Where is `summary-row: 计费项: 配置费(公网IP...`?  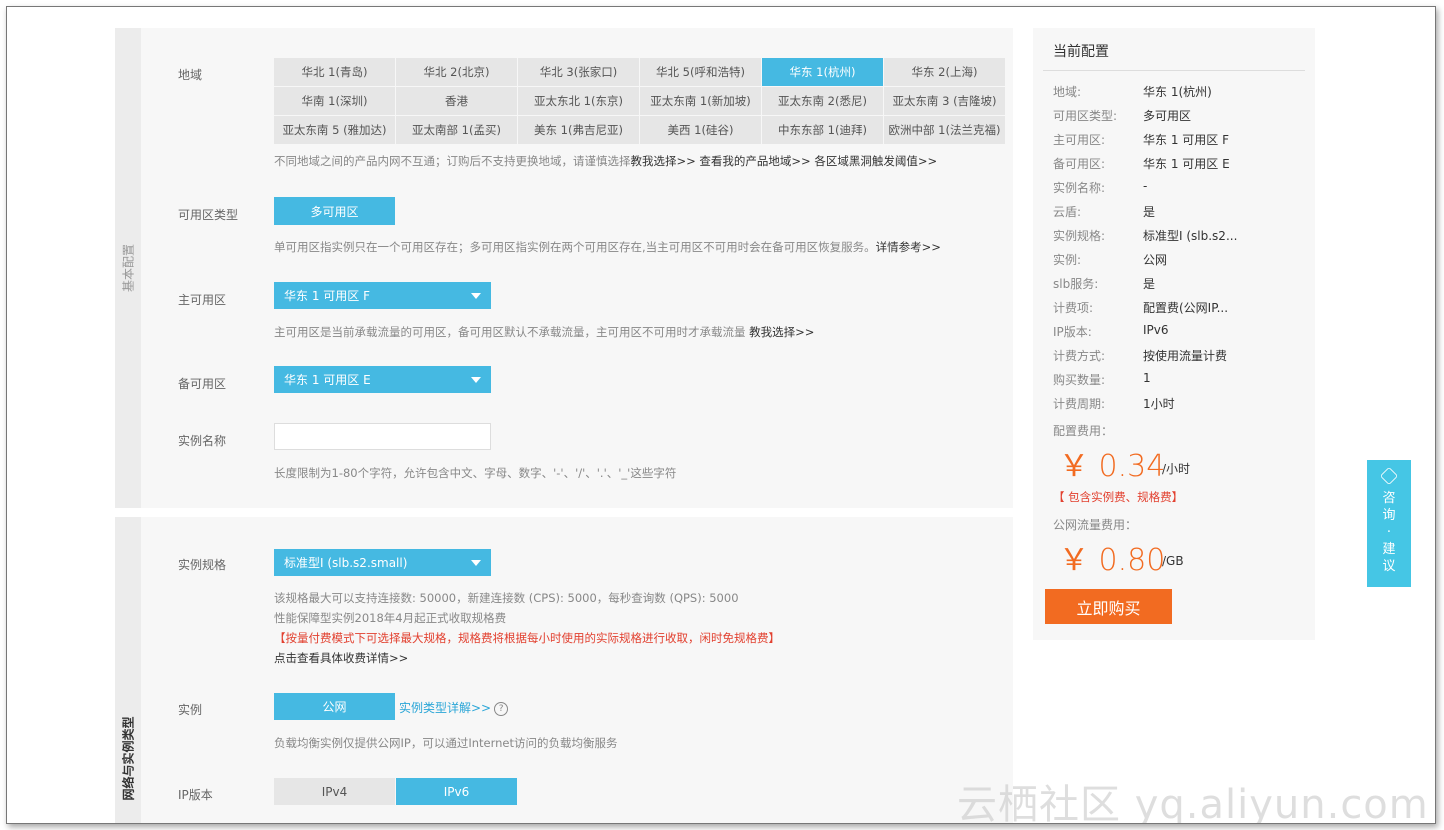
summary-row: 计费项: 配置费(公网IP... is located at coordinates (1183, 308).